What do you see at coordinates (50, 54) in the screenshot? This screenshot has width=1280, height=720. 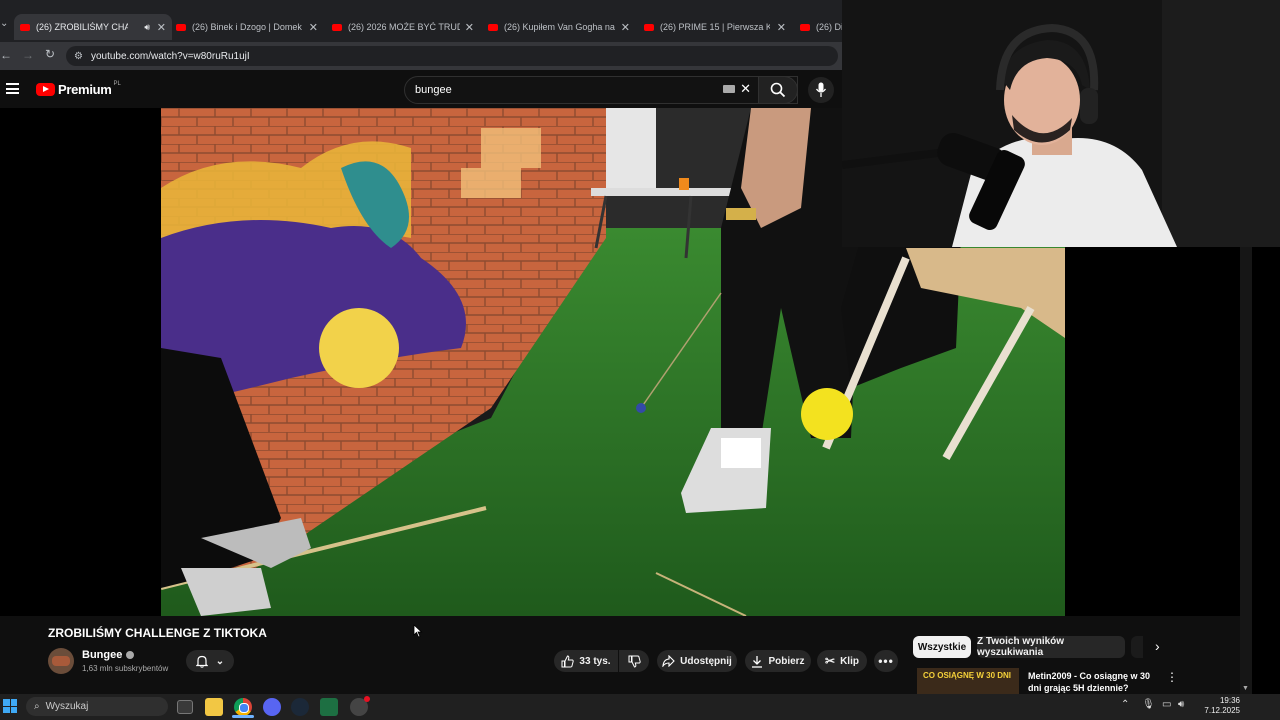 I see `reload-icon: ↻` at bounding box center [50, 54].